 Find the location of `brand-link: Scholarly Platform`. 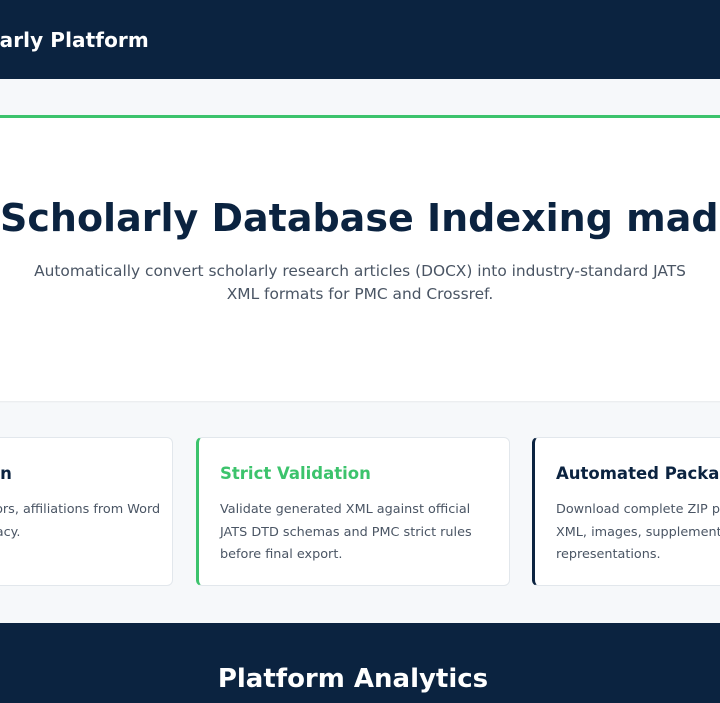

brand-link: Scholarly Platform is located at coordinates (74, 40).